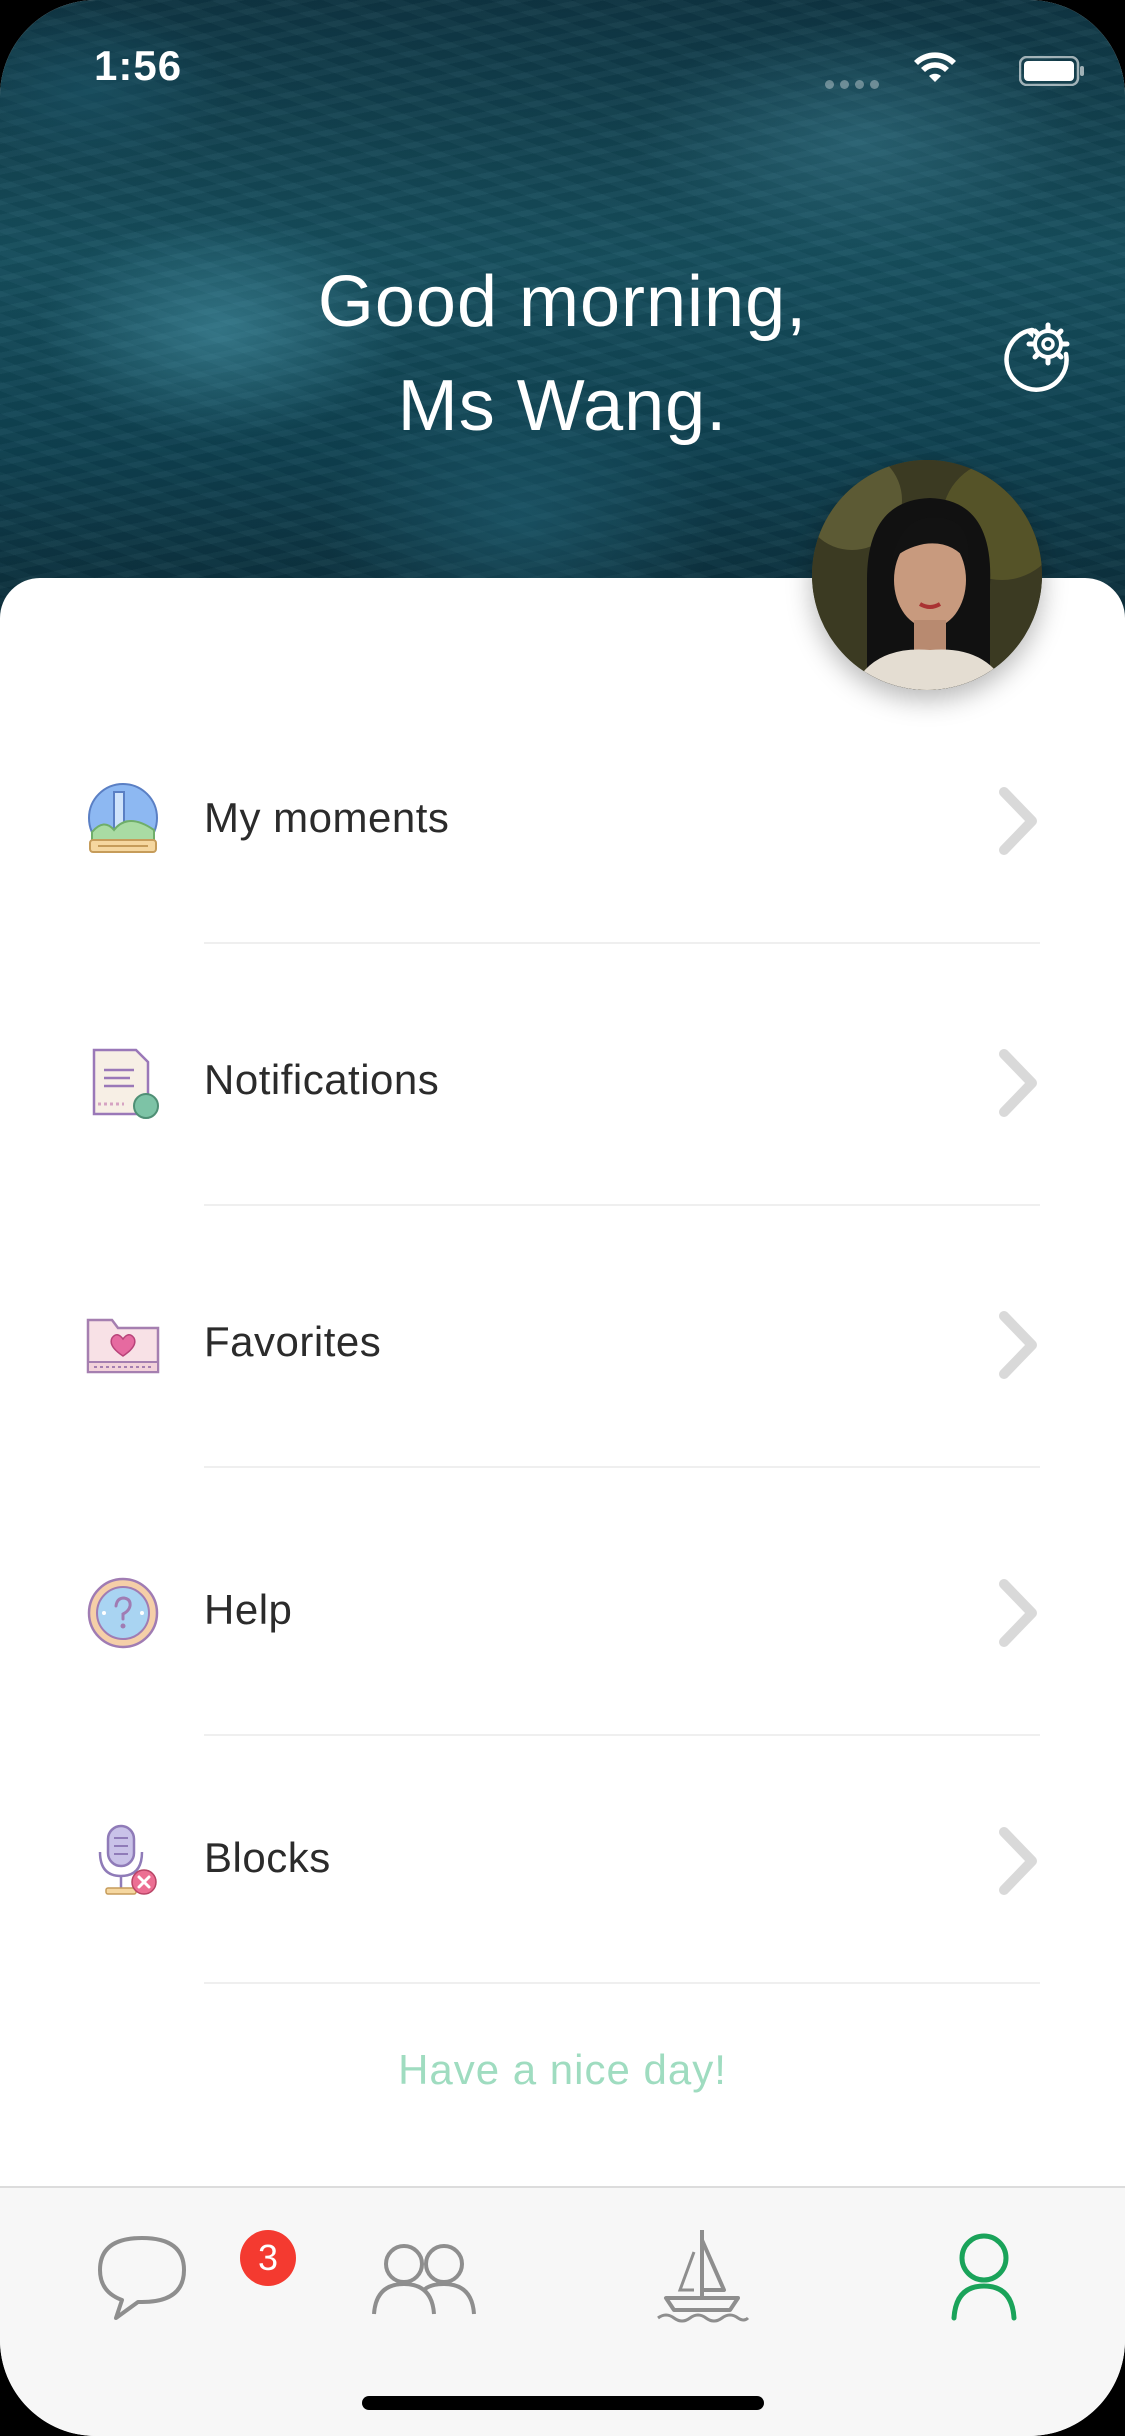 This screenshot has height=2436, width=1125. Describe the element at coordinates (127, 1859) in the screenshot. I see `microphone-block-icon` at that location.